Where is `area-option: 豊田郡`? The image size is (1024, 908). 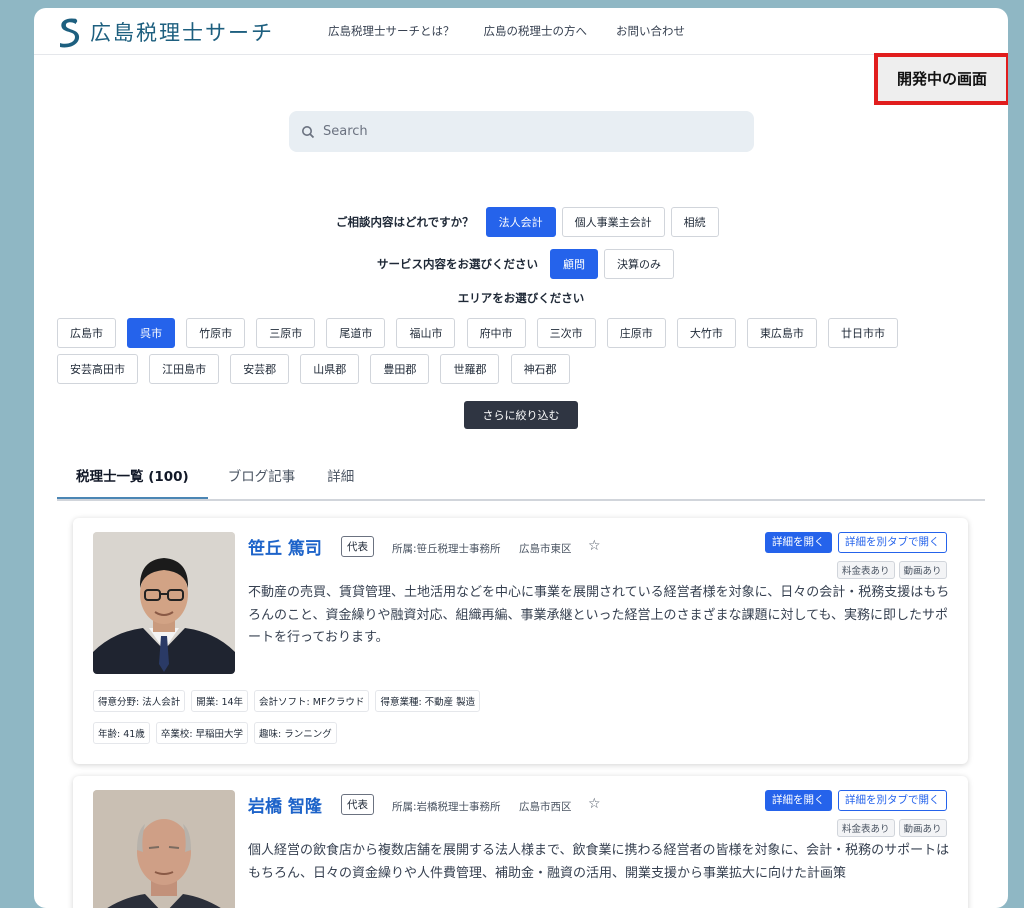
area-option: 豊田郡 is located at coordinates (400, 369).